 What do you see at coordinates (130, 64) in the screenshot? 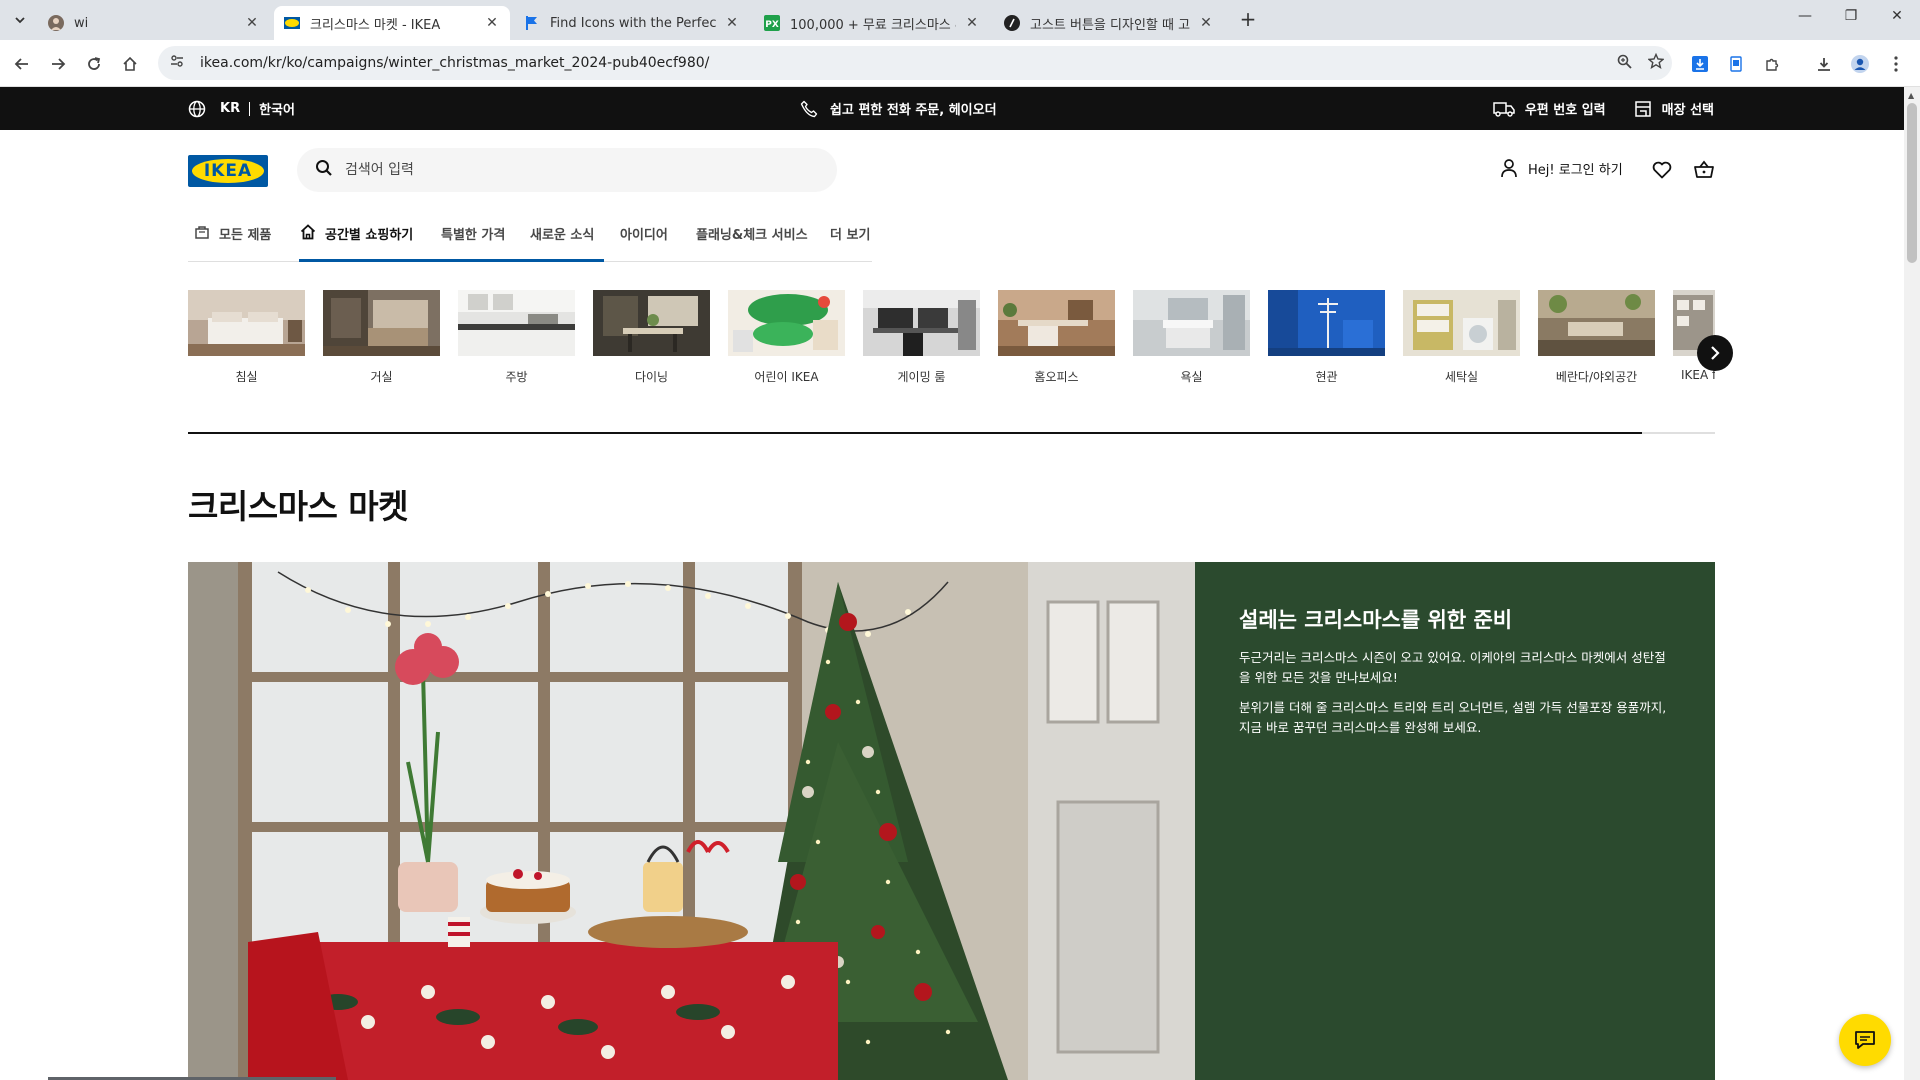
I see `home-icon` at bounding box center [130, 64].